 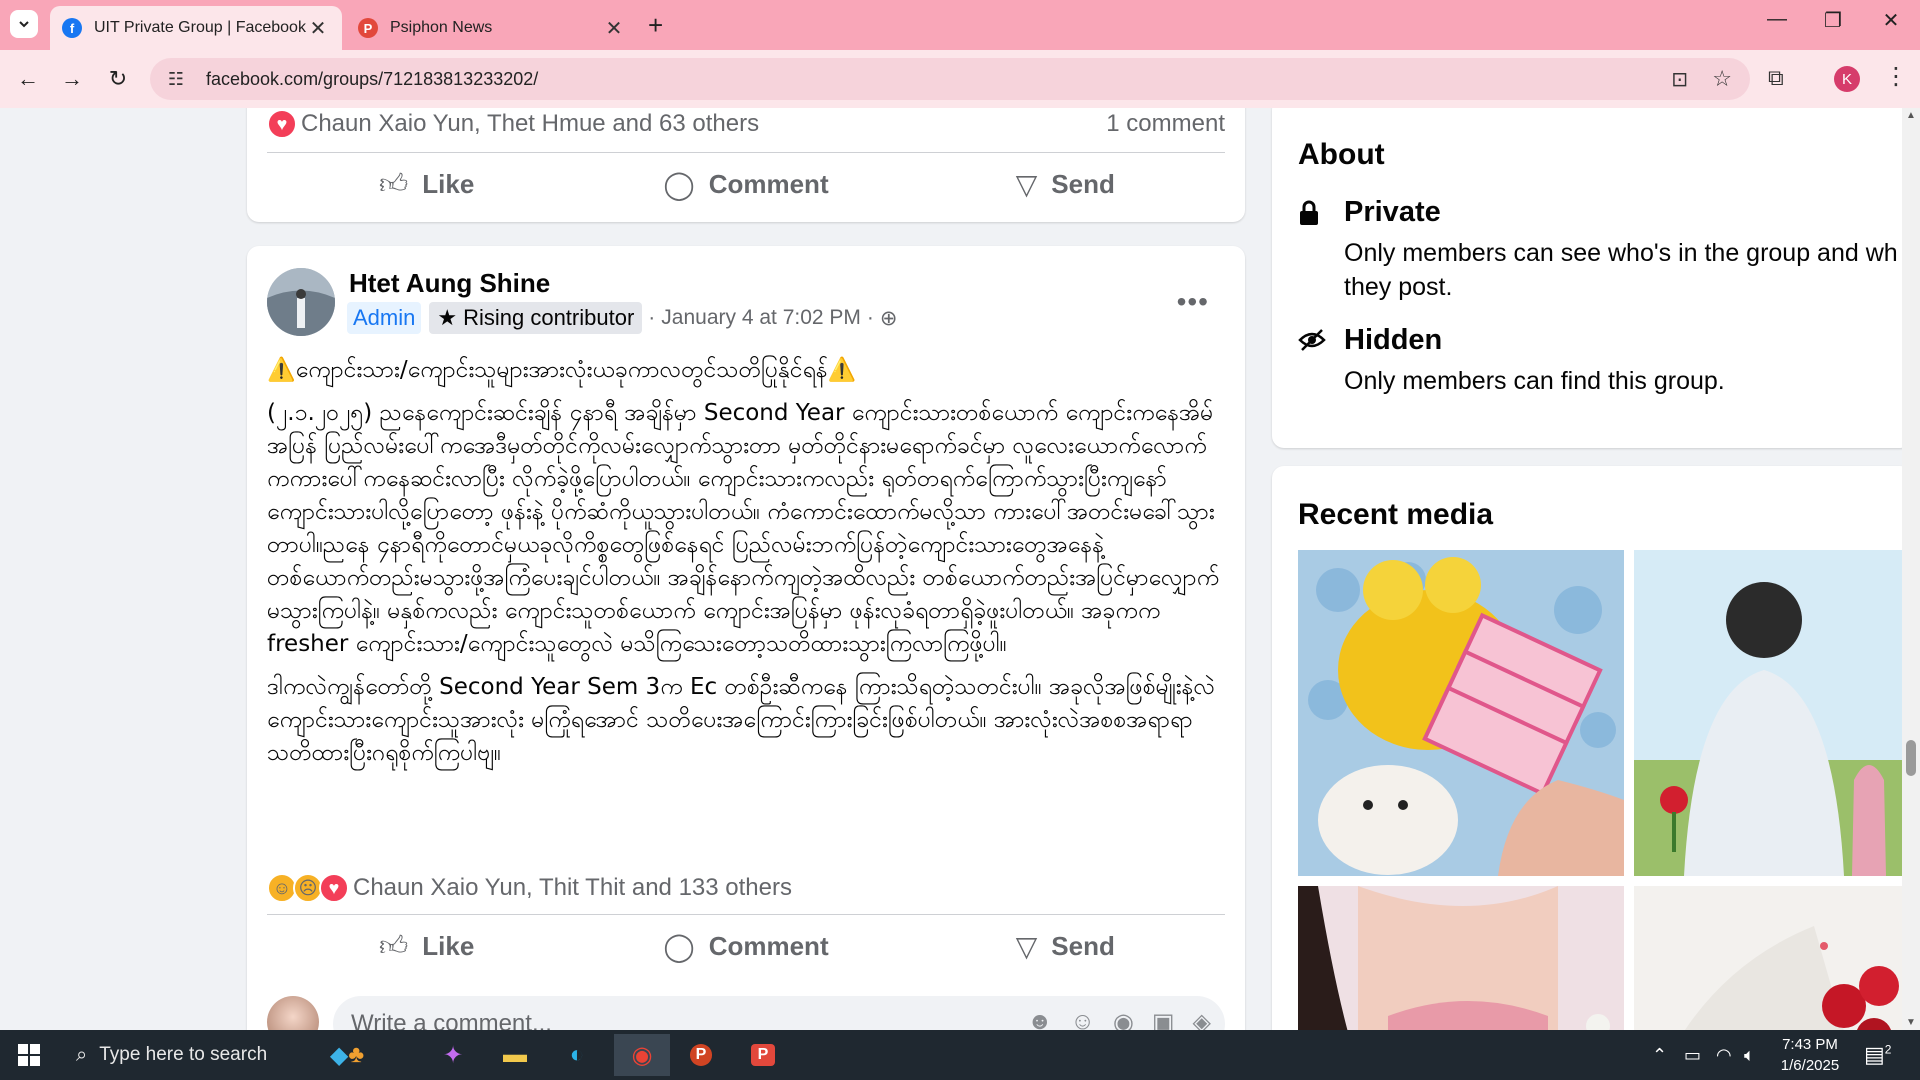 I want to click on tab-title: UIT Private Group | Facebook, so click(x=200, y=27).